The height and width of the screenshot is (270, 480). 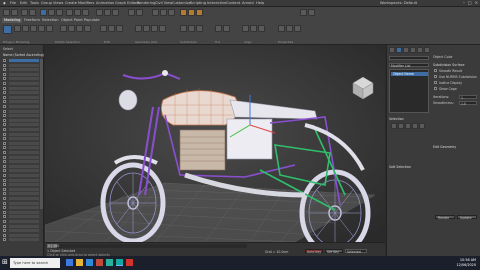 What do you see at coordinates (394, 126) in the screenshot?
I see `vertex-level-icon` at bounding box center [394, 126].